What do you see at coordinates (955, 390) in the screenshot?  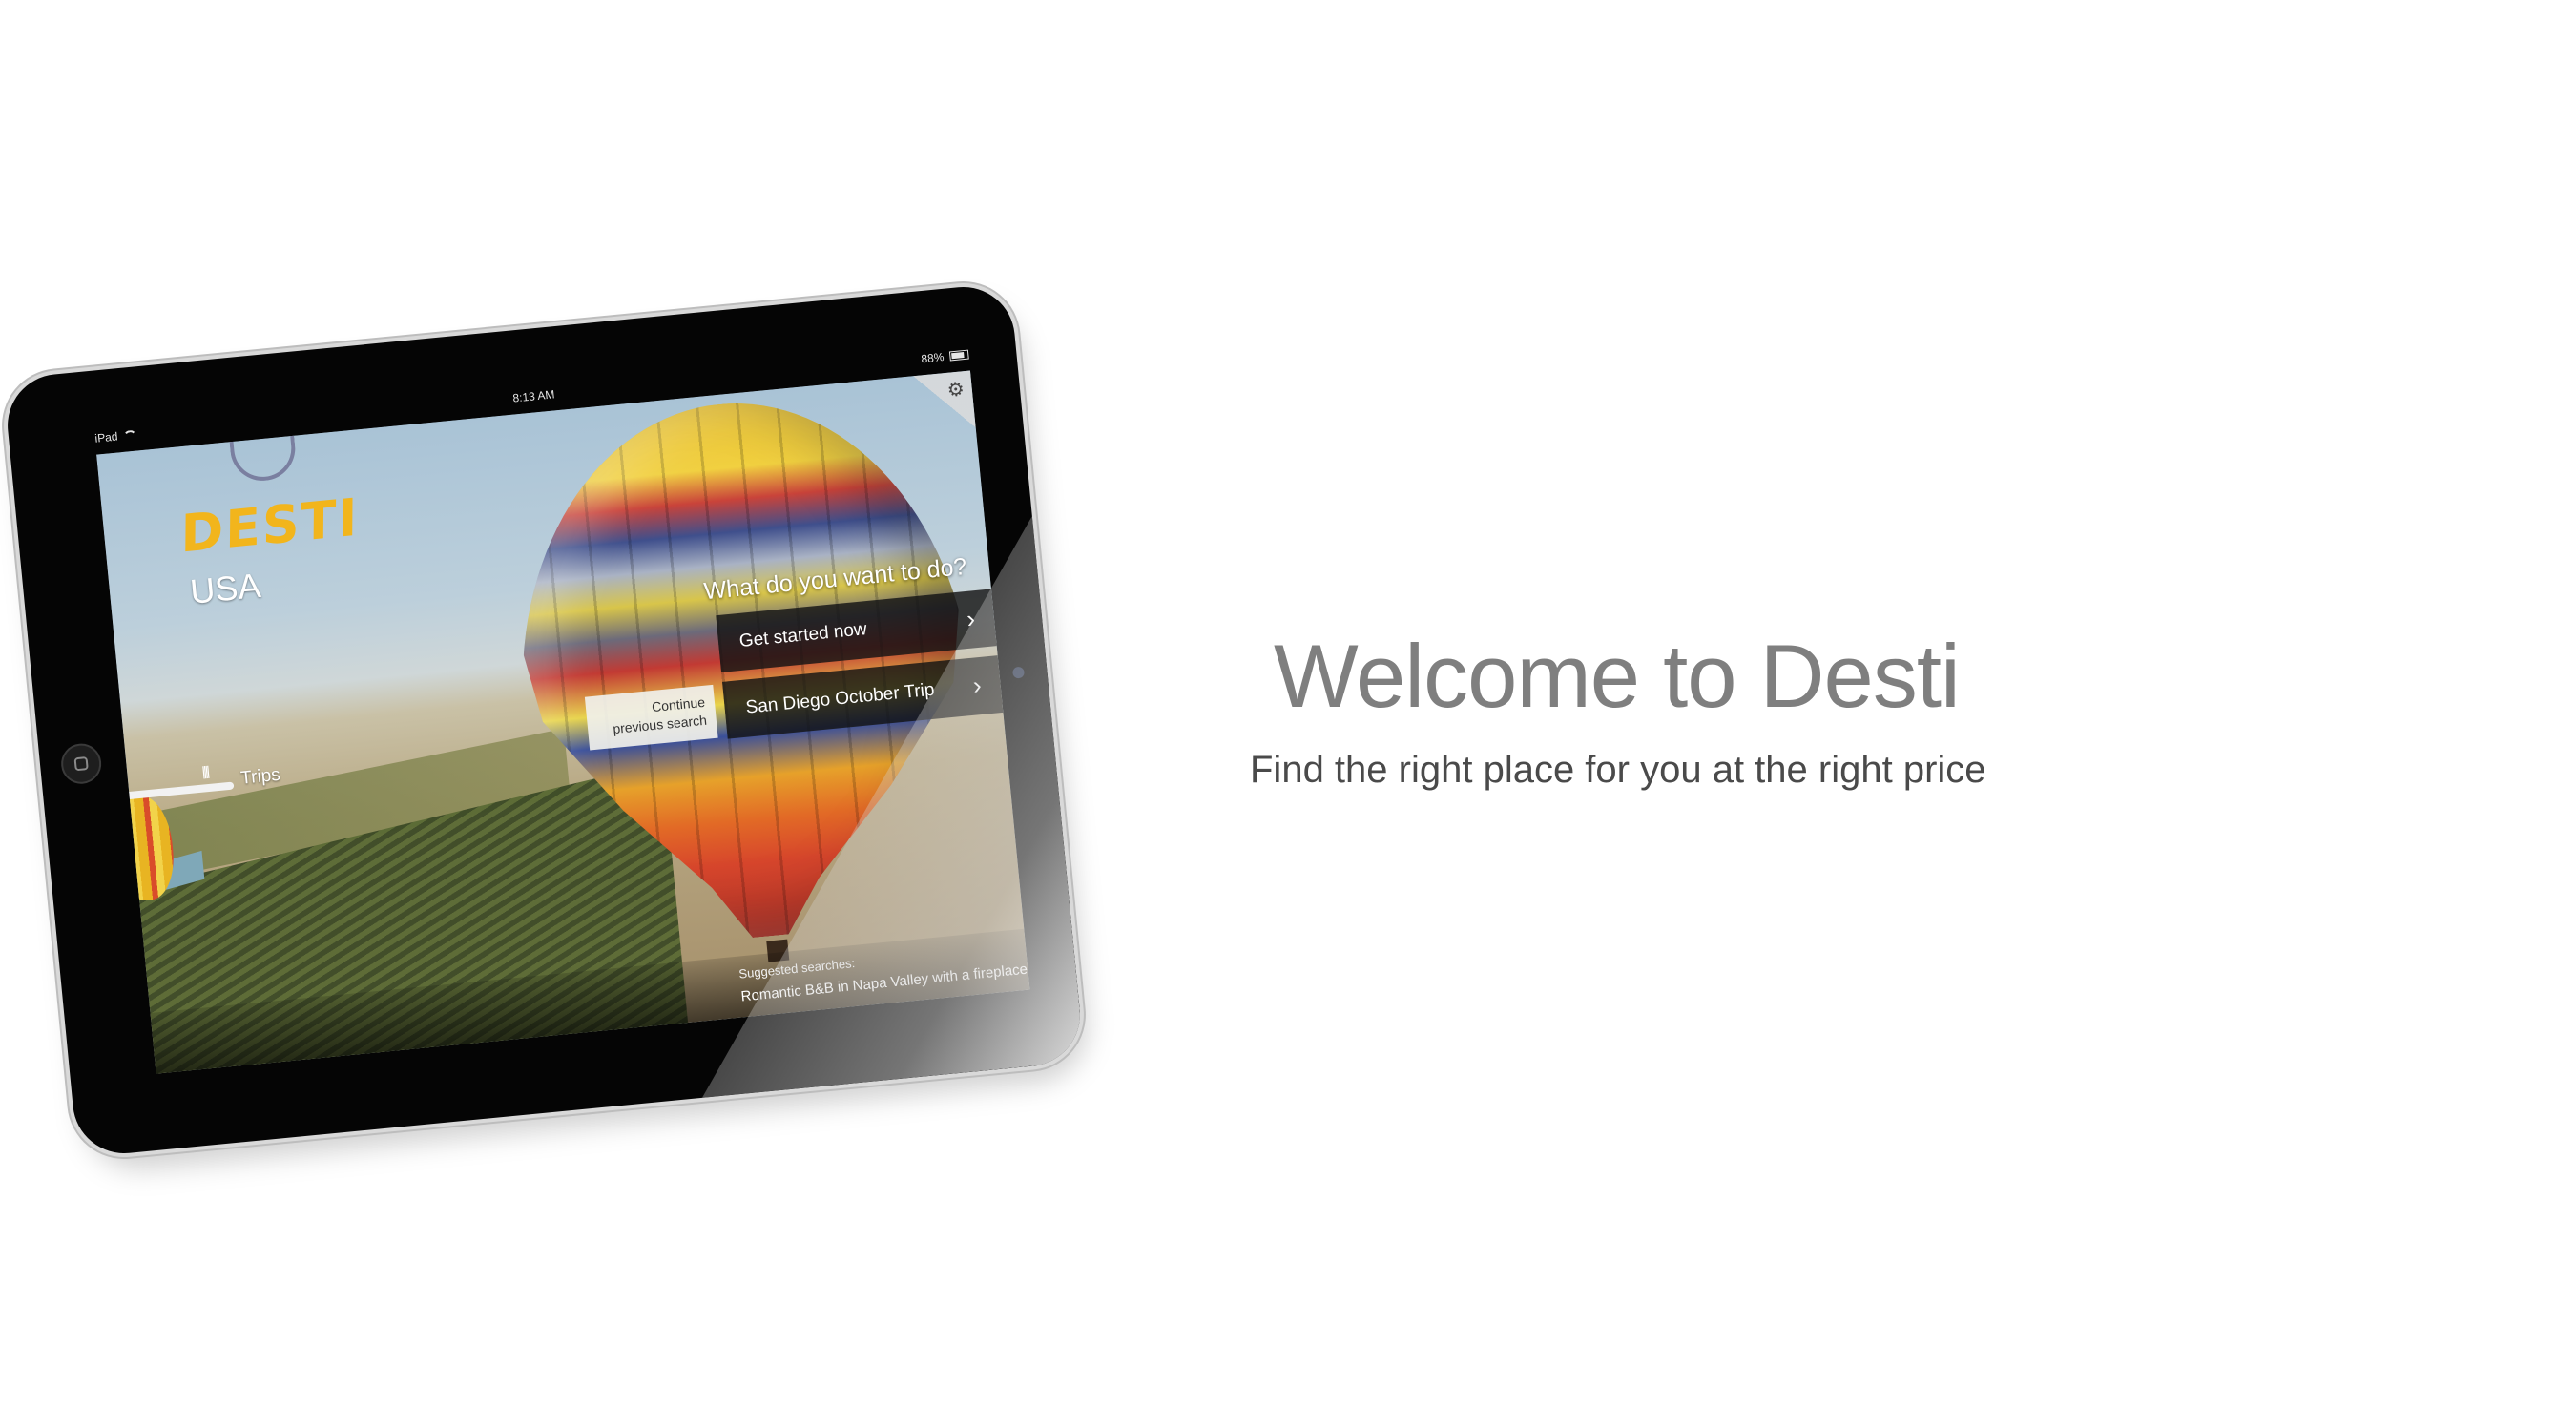 I see `gear-icon: ⚙` at bounding box center [955, 390].